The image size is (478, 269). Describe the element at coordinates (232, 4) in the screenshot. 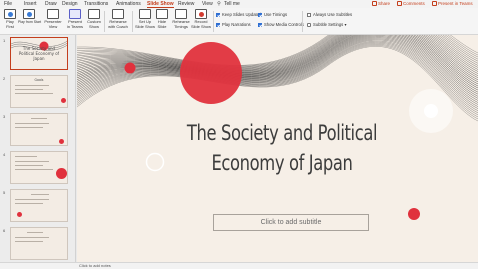

I see `tell-me-search: Tell me` at that location.